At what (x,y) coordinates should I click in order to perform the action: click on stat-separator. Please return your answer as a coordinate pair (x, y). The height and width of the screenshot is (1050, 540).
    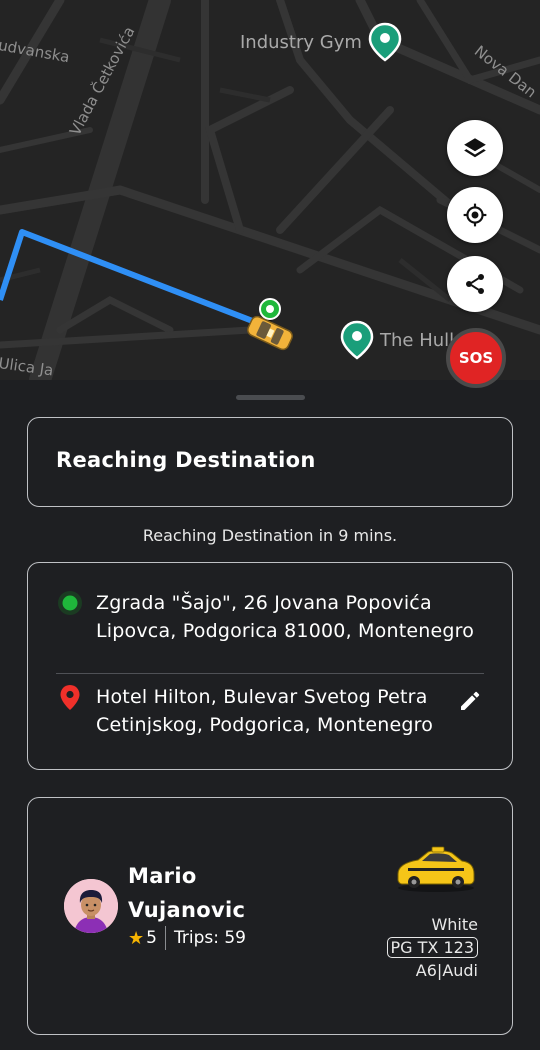
    Looking at the image, I should click on (165, 938).